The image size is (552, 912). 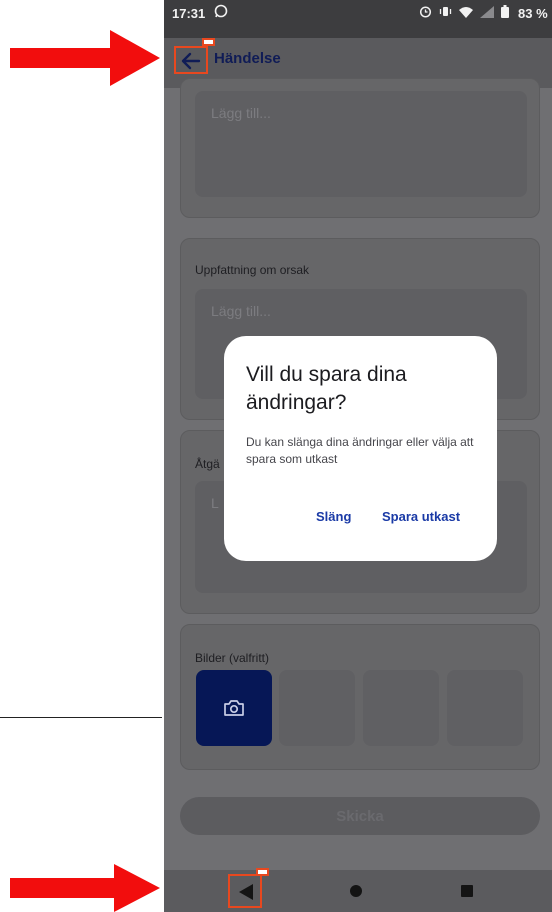 I want to click on status-time: 17:31, so click(x=189, y=13).